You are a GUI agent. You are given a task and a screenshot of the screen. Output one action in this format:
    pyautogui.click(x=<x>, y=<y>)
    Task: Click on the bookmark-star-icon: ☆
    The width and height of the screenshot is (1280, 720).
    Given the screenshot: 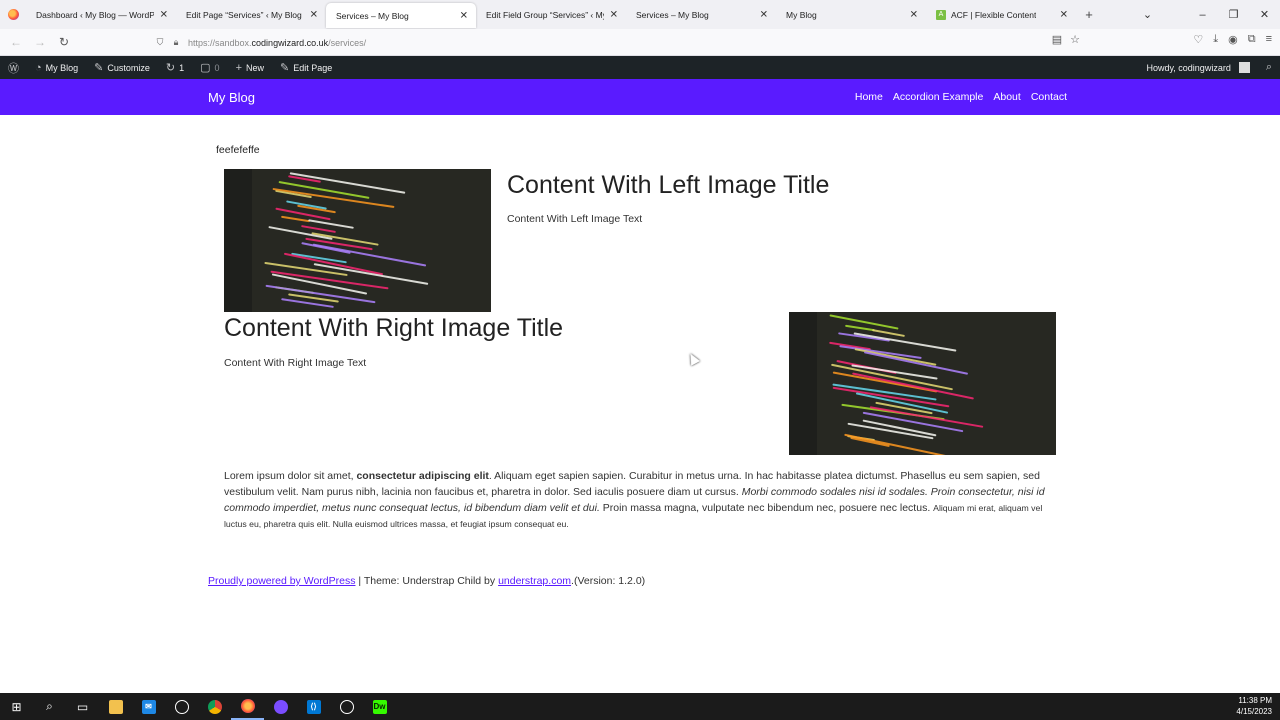 What is the action you would take?
    pyautogui.click(x=1075, y=39)
    